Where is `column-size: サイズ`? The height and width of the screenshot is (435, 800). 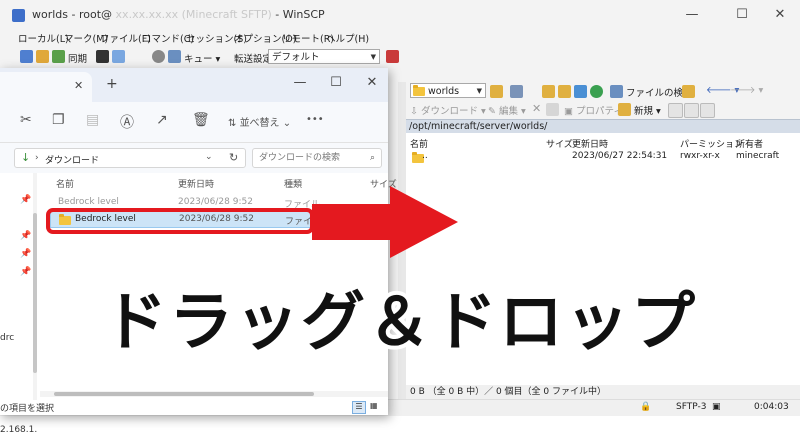 column-size: サイズ is located at coordinates (559, 143).